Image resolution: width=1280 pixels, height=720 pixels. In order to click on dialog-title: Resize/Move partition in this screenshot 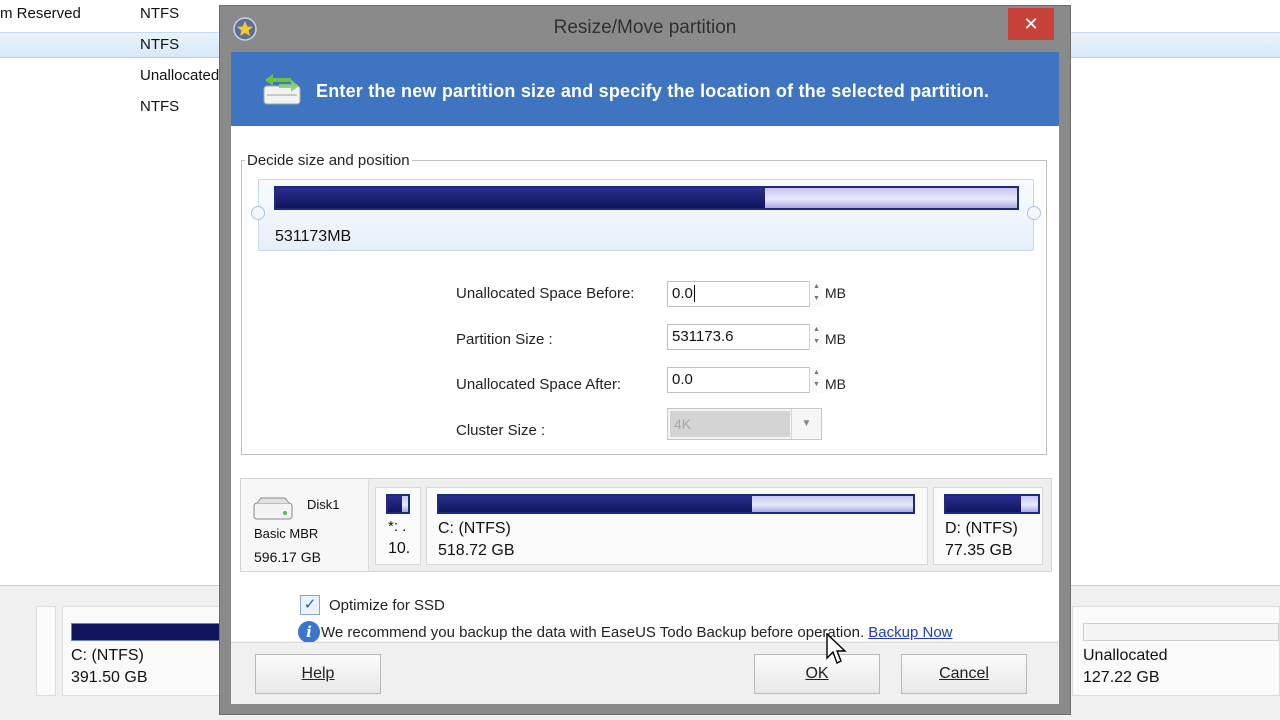, I will do `click(645, 27)`.